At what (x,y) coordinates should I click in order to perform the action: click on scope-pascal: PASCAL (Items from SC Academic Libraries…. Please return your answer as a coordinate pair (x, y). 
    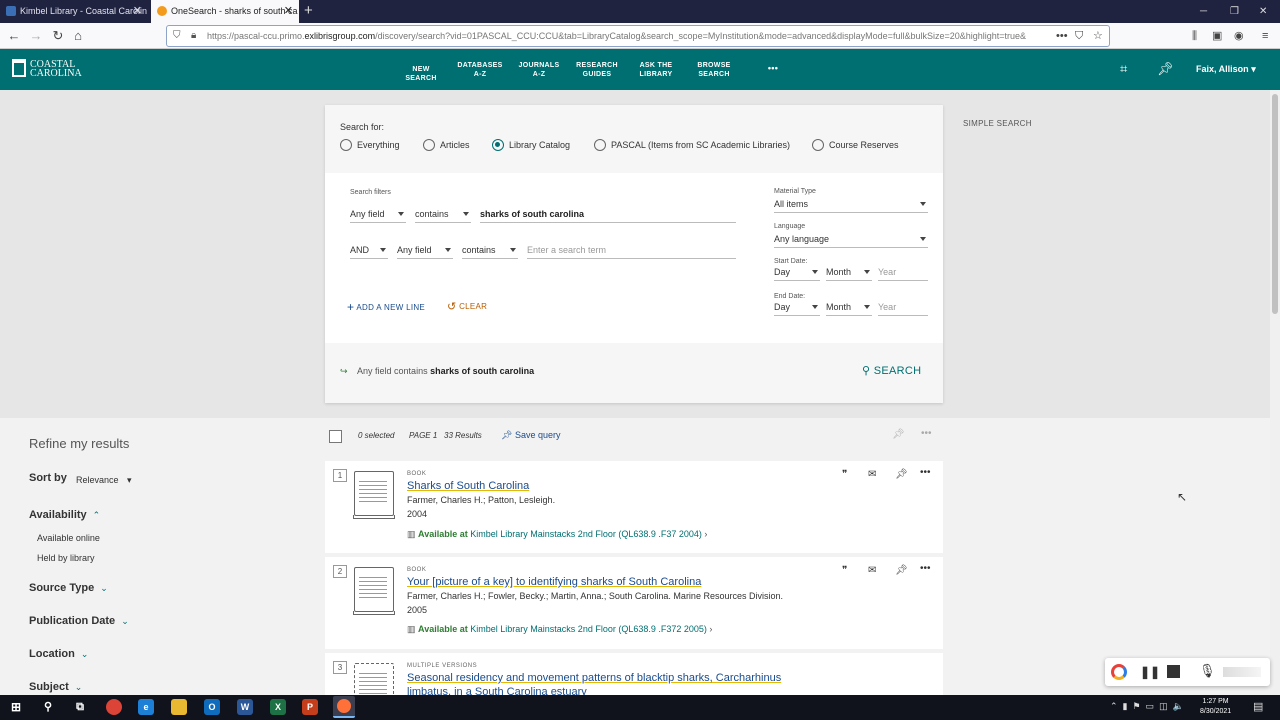
    Looking at the image, I should click on (692, 145).